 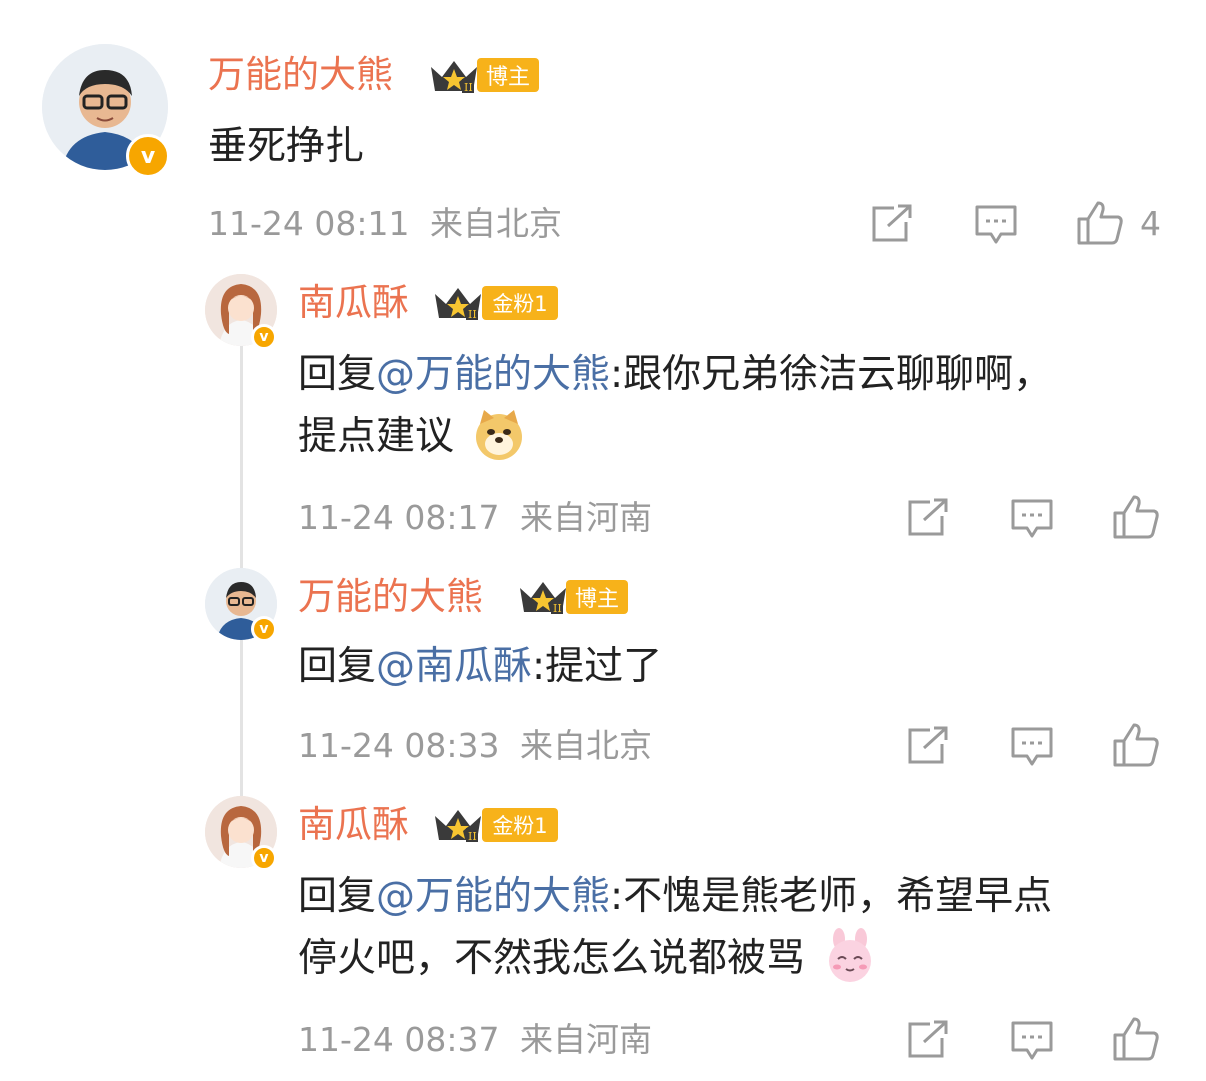 What do you see at coordinates (376, 436) in the screenshot?
I see `reply-body-line2: 提点建议` at bounding box center [376, 436].